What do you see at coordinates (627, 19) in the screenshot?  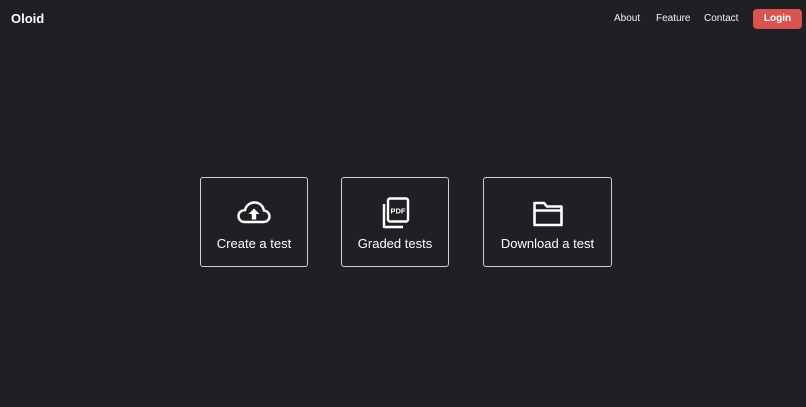 I see `nav-link-about: About` at bounding box center [627, 19].